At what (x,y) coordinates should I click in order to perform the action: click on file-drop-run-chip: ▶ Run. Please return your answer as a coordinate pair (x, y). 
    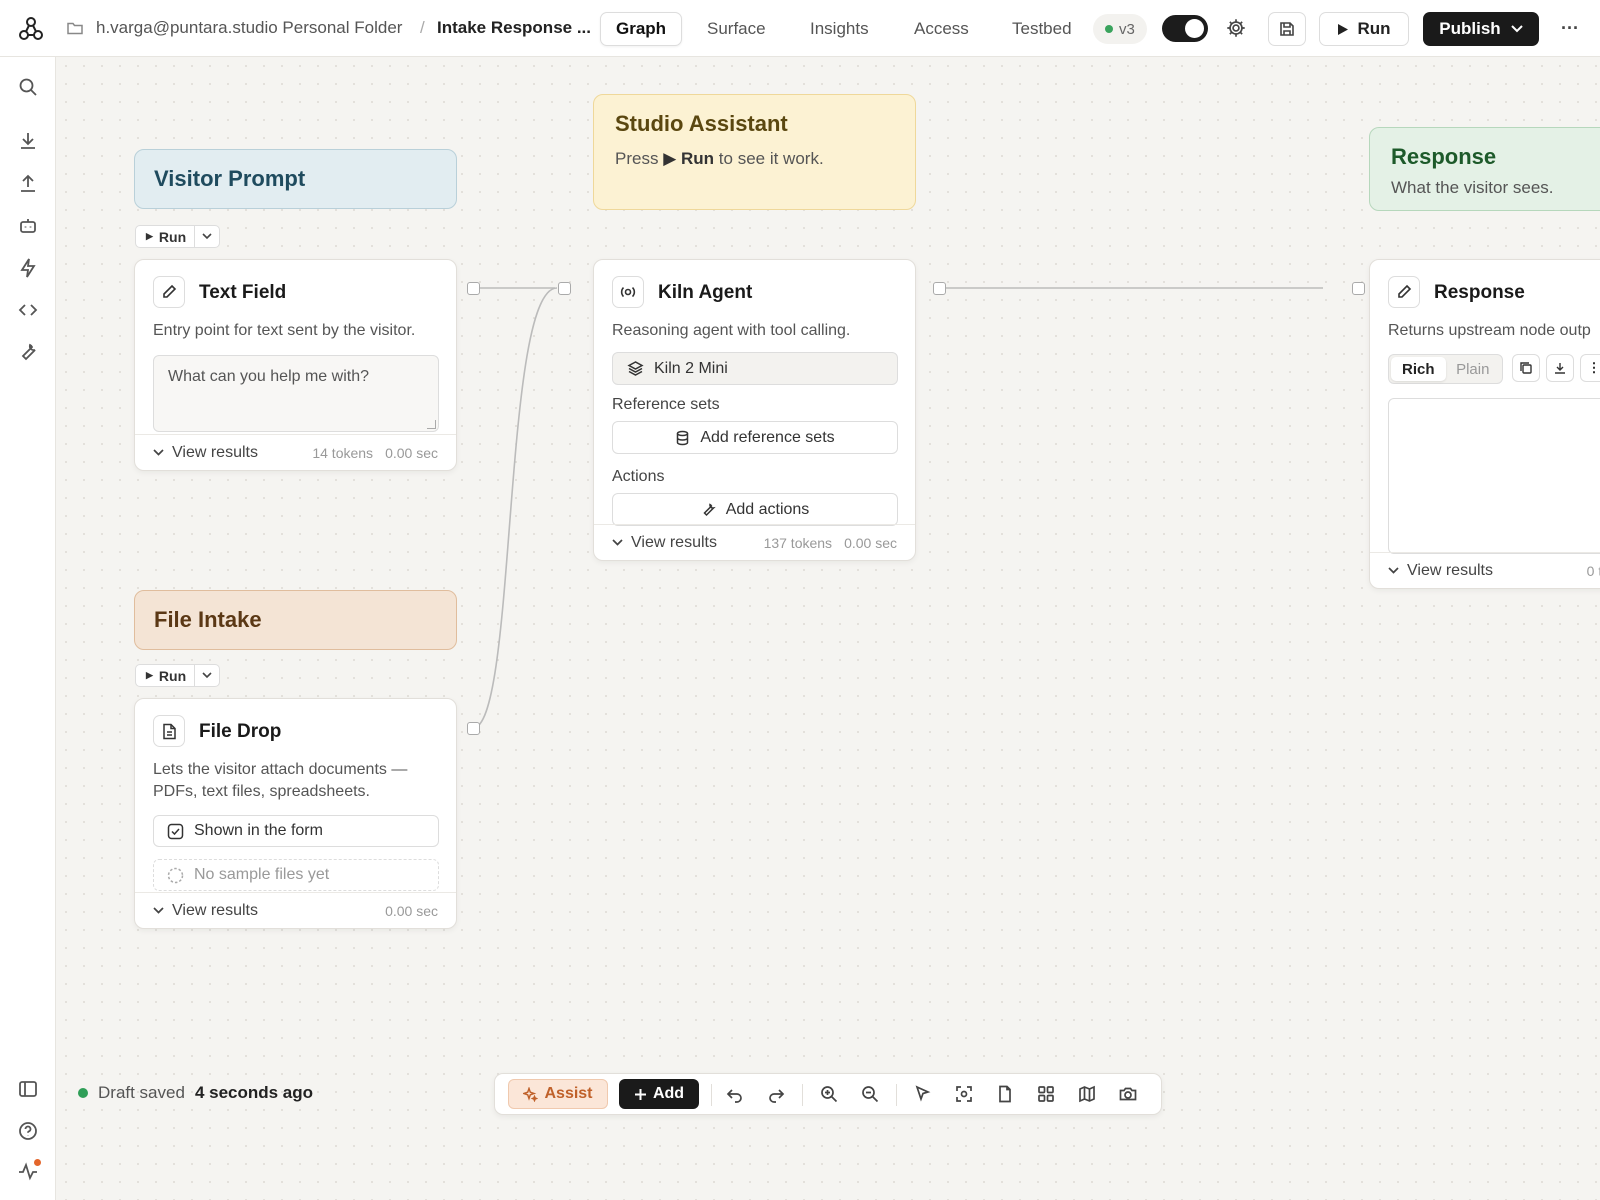
    Looking at the image, I should click on (178, 675).